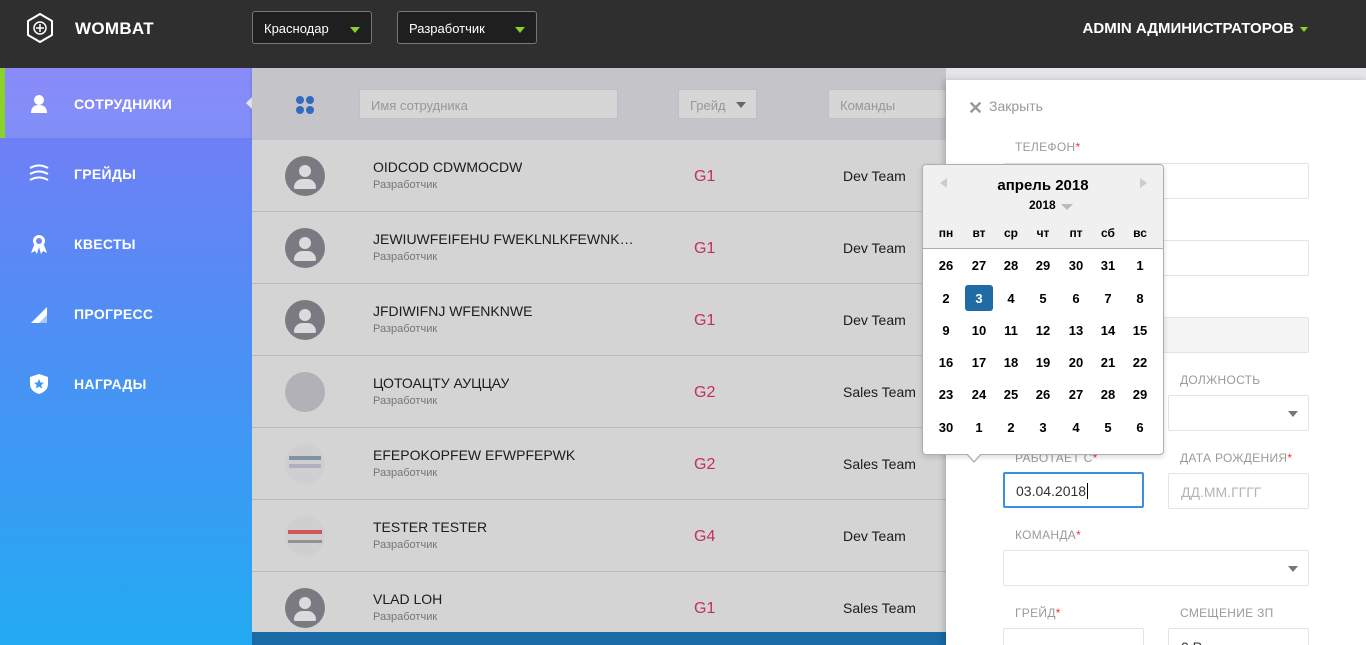  Describe the element at coordinates (1011, 362) in the screenshot. I see `calendar-day: 18` at that location.